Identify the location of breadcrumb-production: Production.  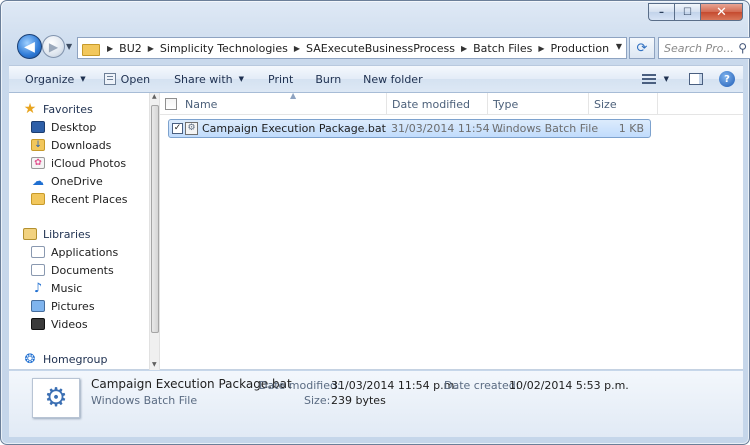
(580, 48).